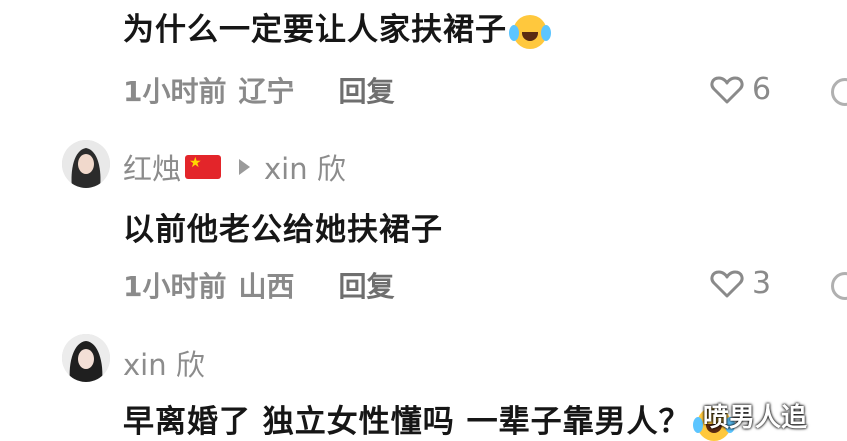  I want to click on china-flag-icon, so click(203, 167).